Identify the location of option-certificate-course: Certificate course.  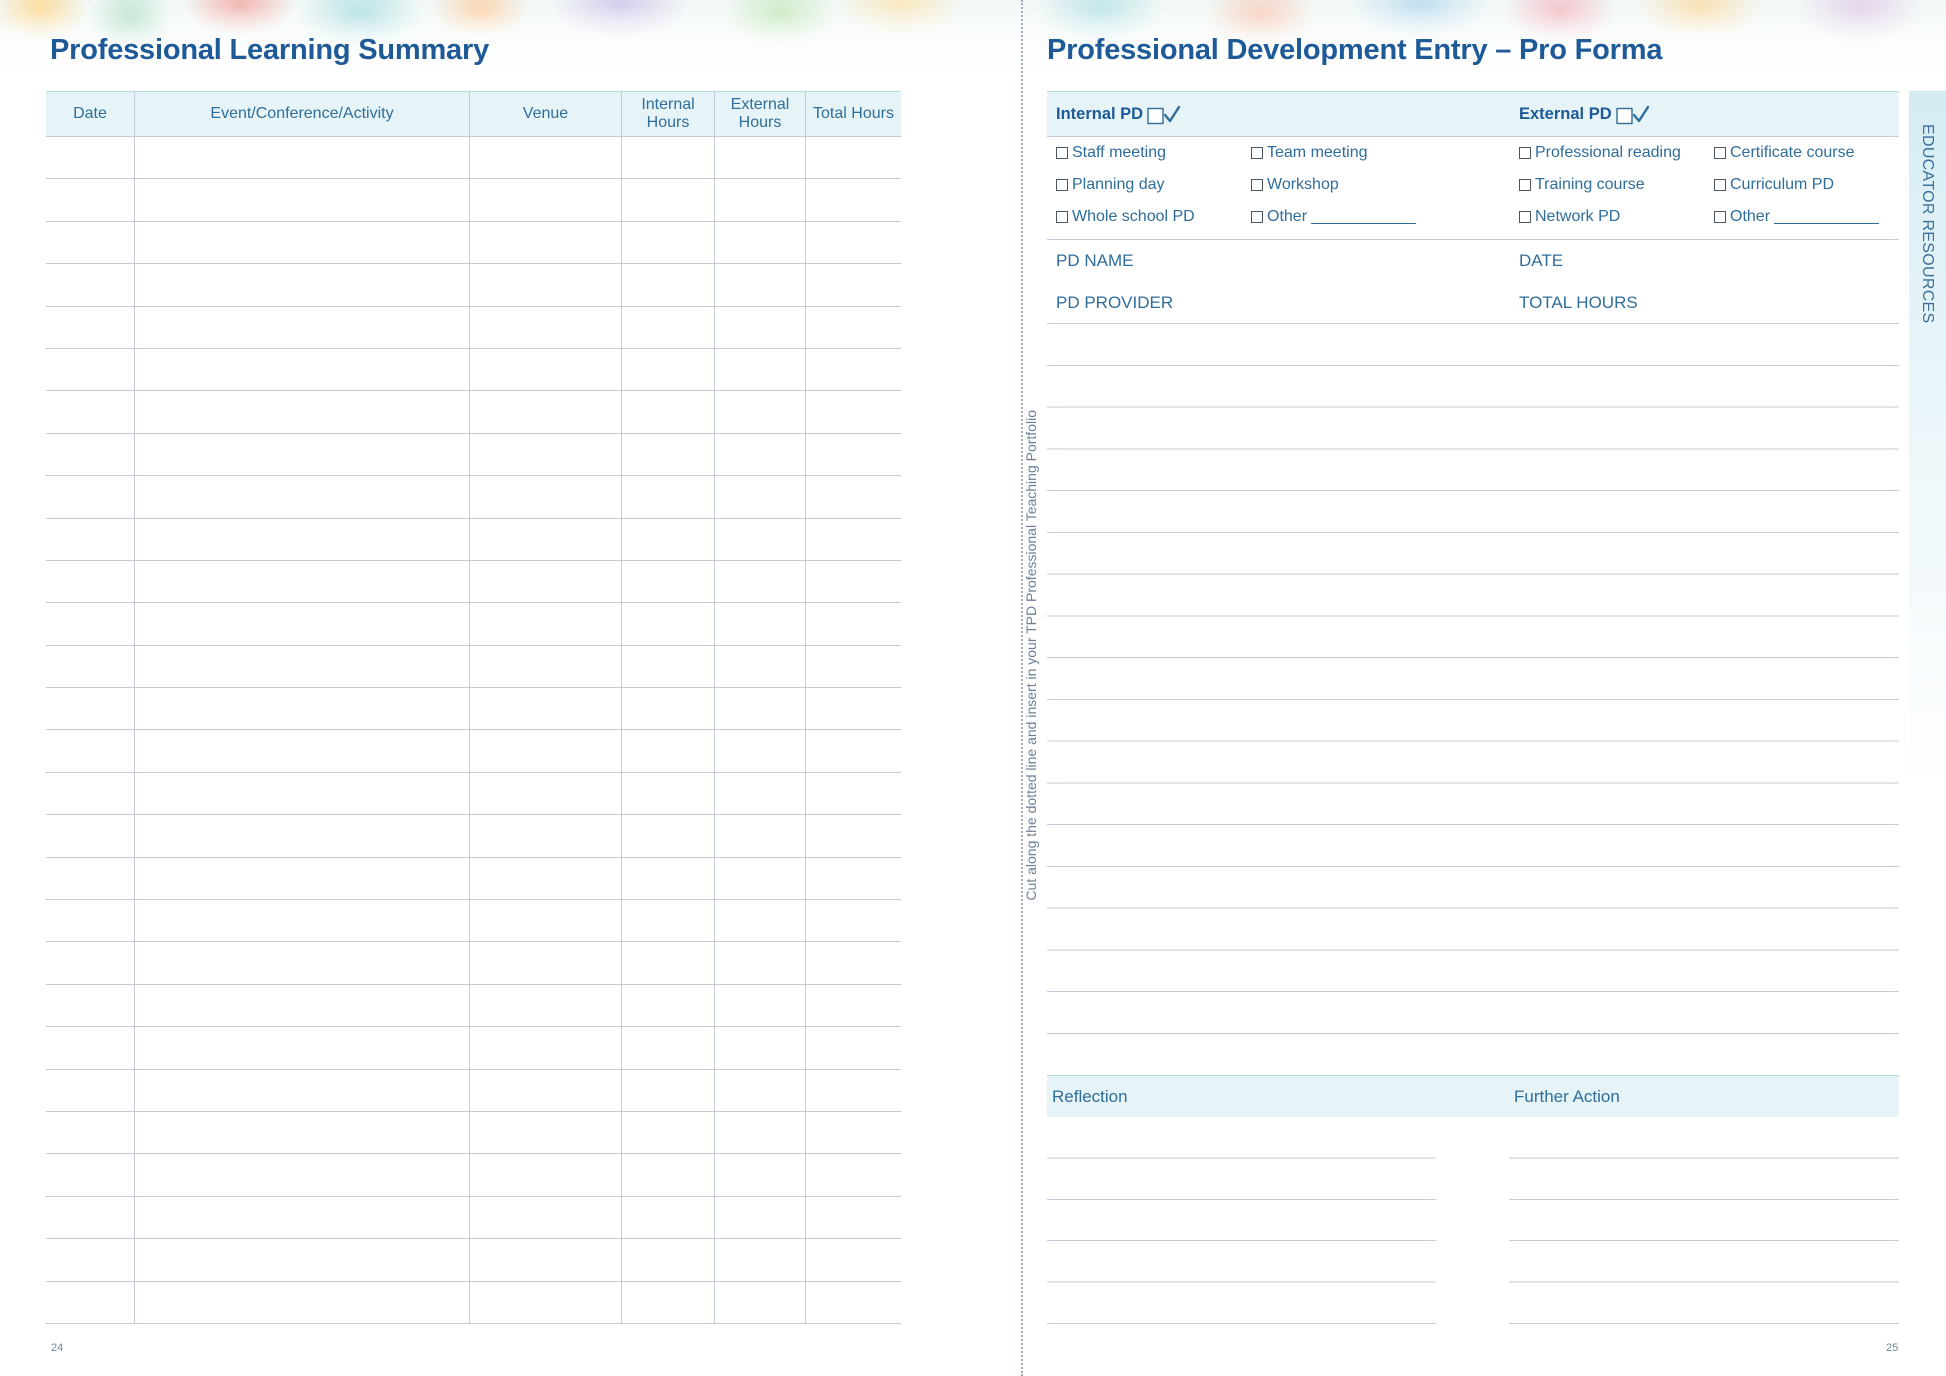
(1796, 153).